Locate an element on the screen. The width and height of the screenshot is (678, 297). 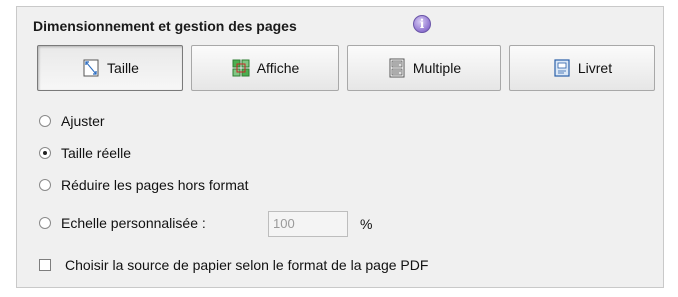
sizing-mode-tabs: Taille Affiche Multiple Livret is located at coordinates (346, 69).